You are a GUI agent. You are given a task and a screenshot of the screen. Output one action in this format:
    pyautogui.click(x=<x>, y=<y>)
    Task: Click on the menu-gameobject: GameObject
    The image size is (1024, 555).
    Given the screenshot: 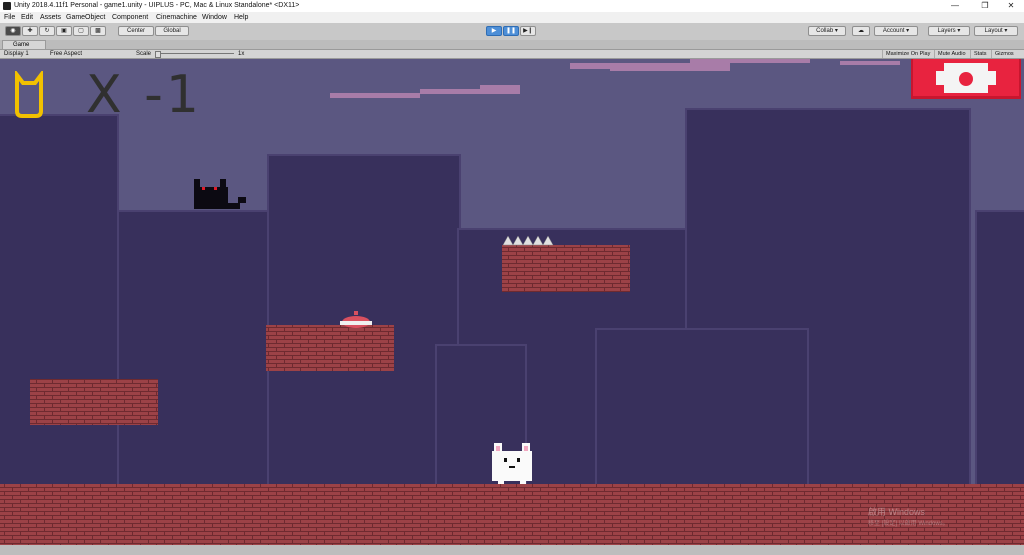 What is the action you would take?
    pyautogui.click(x=85, y=17)
    